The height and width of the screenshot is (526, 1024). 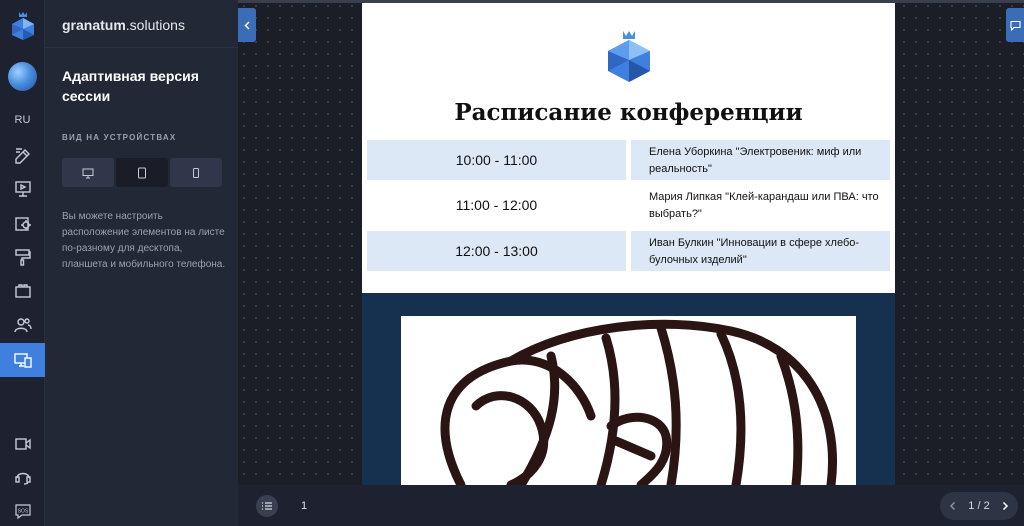 I want to click on pages-list-button, so click(x=267, y=506).